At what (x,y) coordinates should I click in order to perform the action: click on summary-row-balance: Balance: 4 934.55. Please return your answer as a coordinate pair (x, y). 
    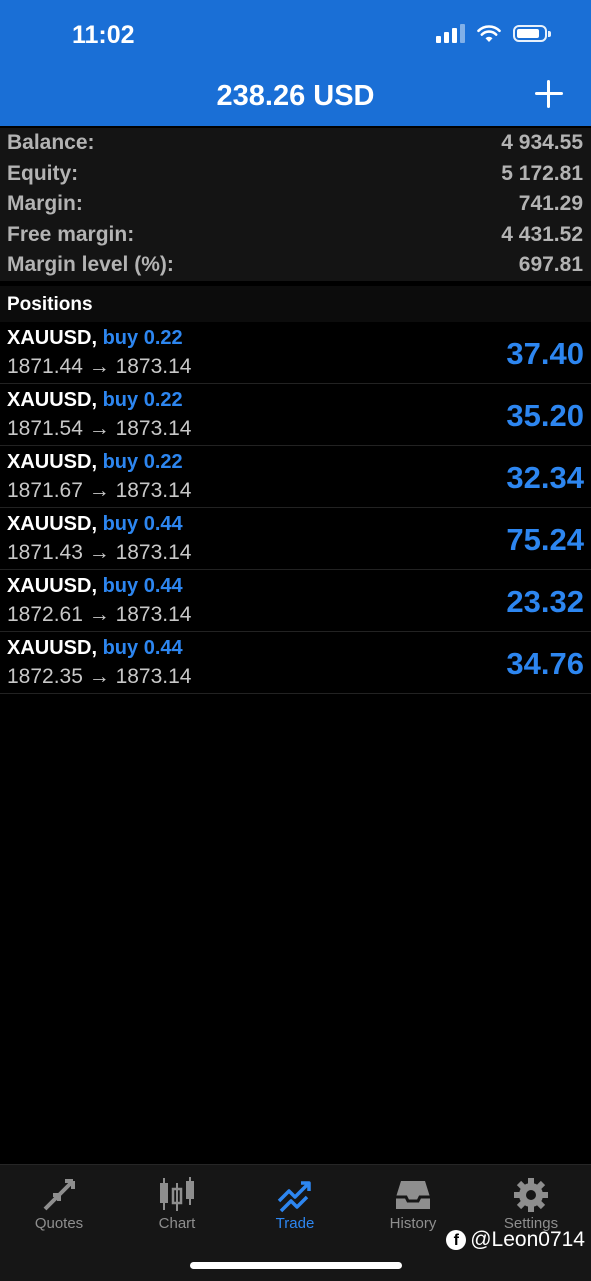
    Looking at the image, I should click on (295, 143).